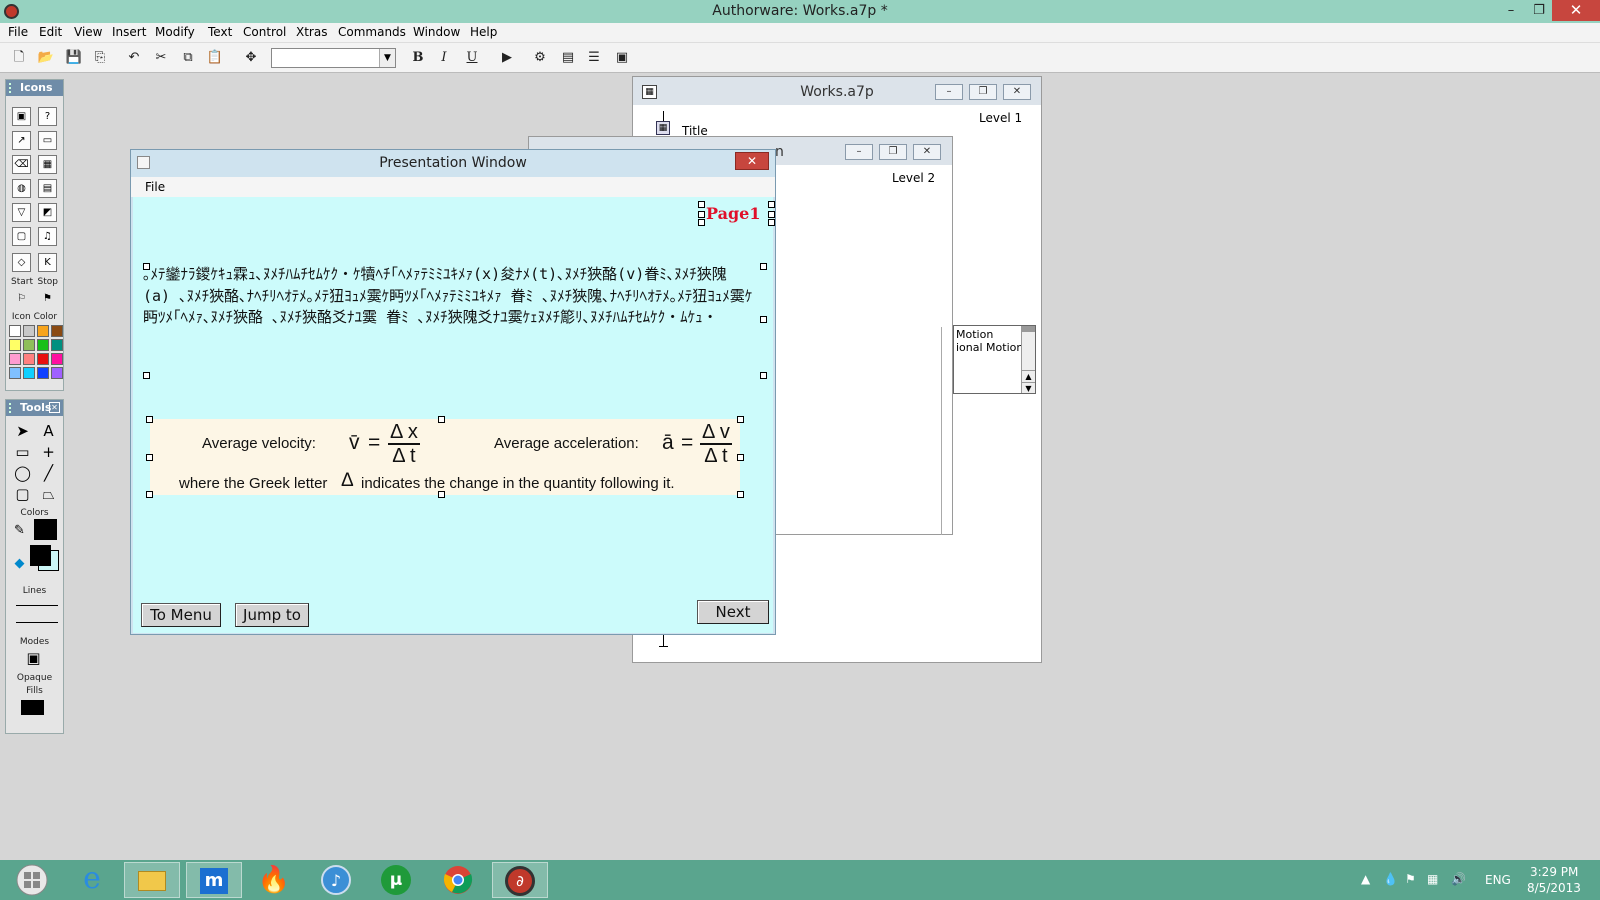  What do you see at coordinates (47, 188) in the screenshot?
I see `map-icon: ▤` at bounding box center [47, 188].